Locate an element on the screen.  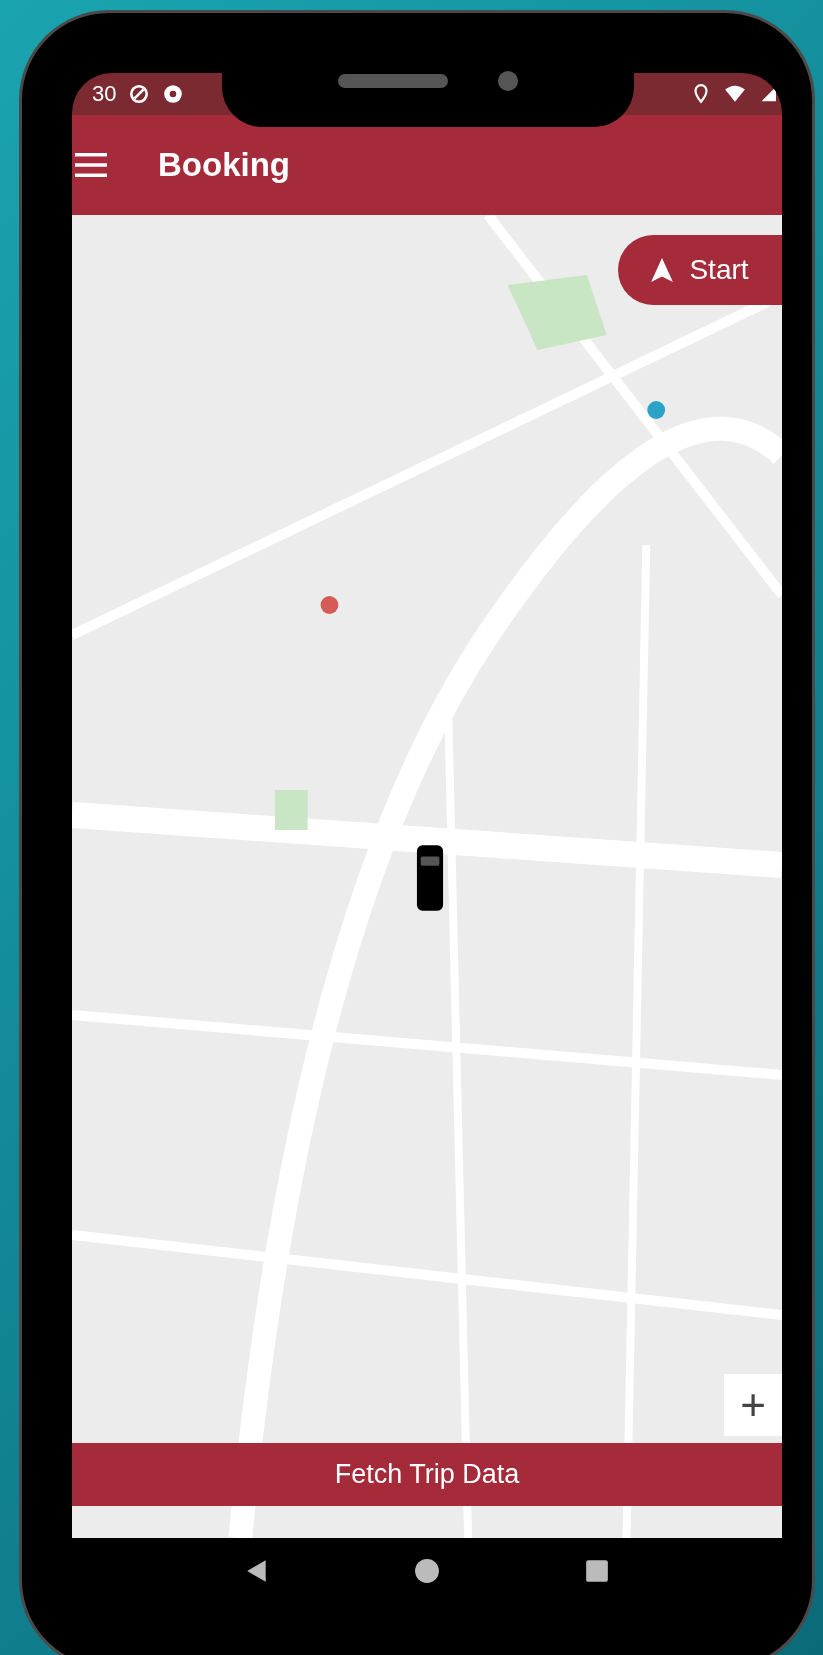
menu-icon is located at coordinates (91, 165).